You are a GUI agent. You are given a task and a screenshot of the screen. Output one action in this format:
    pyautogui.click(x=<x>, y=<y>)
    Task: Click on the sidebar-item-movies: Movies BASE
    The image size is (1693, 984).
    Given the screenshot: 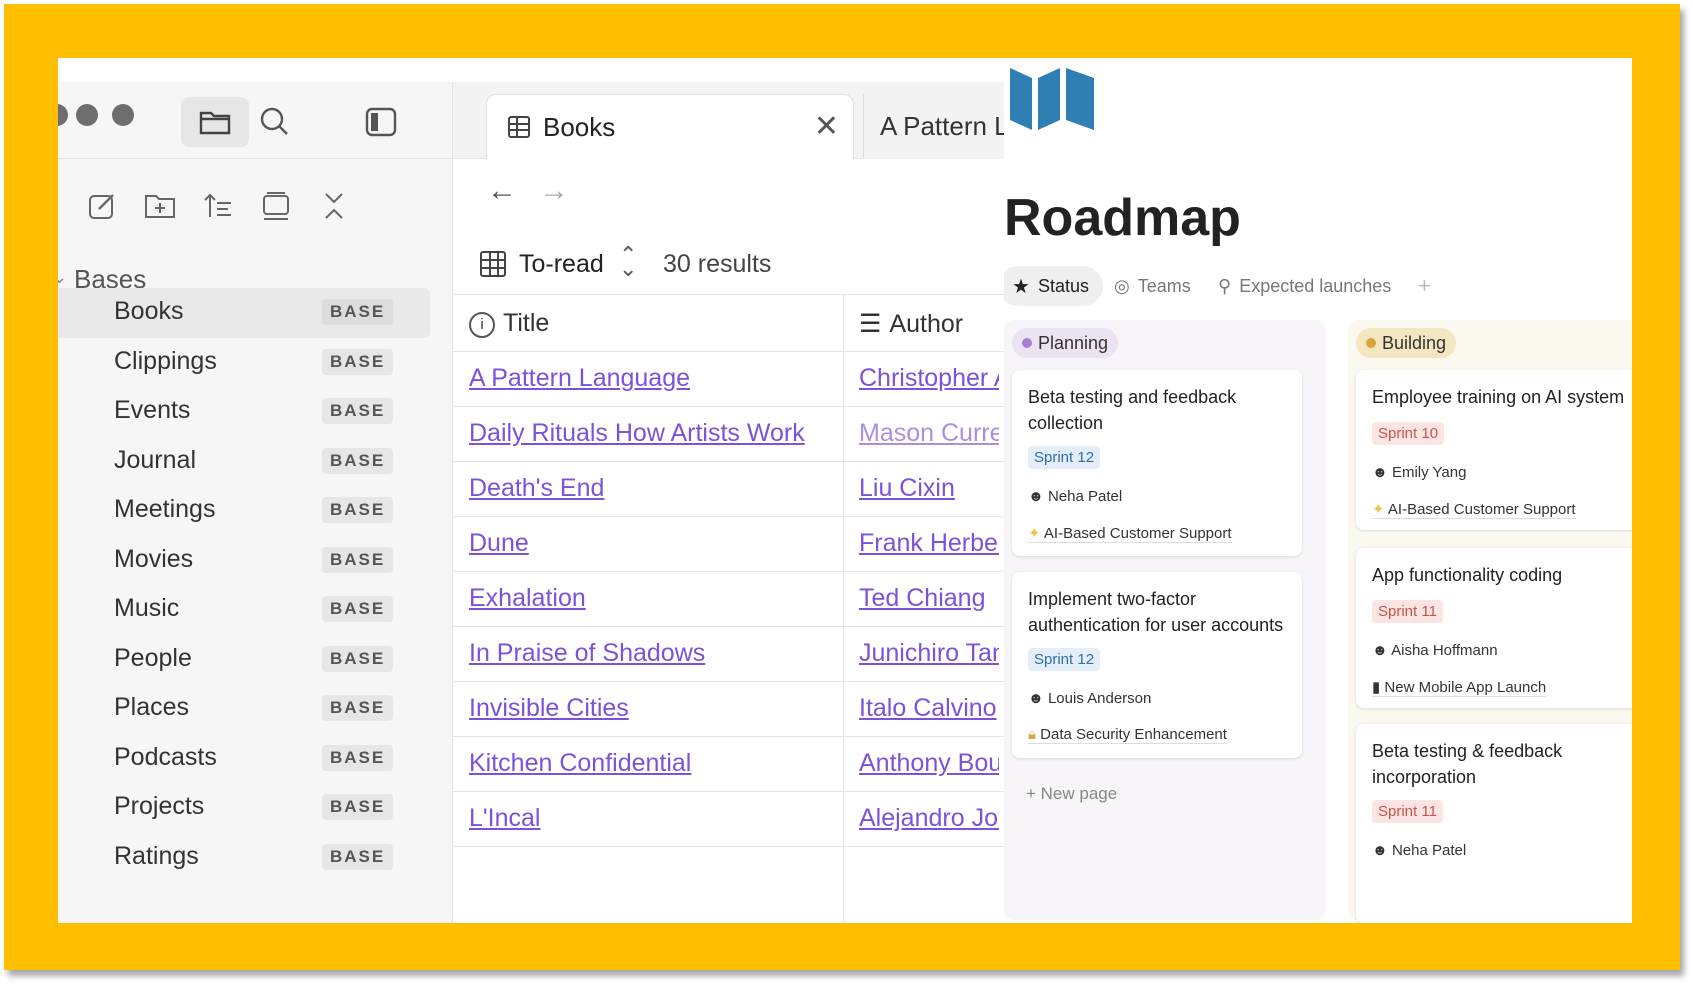 What is the action you would take?
    pyautogui.click(x=255, y=561)
    